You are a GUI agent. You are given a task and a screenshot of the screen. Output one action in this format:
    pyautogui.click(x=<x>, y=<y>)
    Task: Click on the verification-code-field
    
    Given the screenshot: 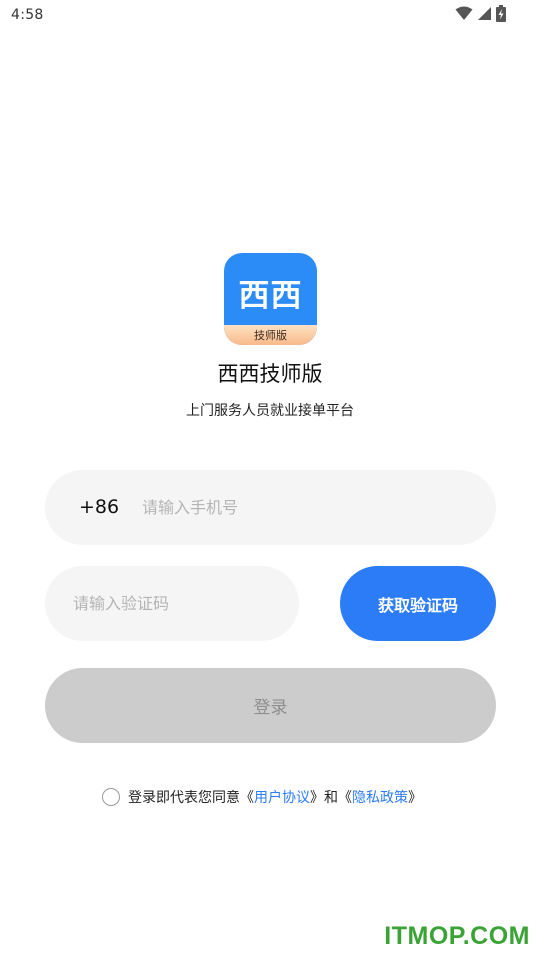 What is the action you would take?
    pyautogui.click(x=172, y=603)
    